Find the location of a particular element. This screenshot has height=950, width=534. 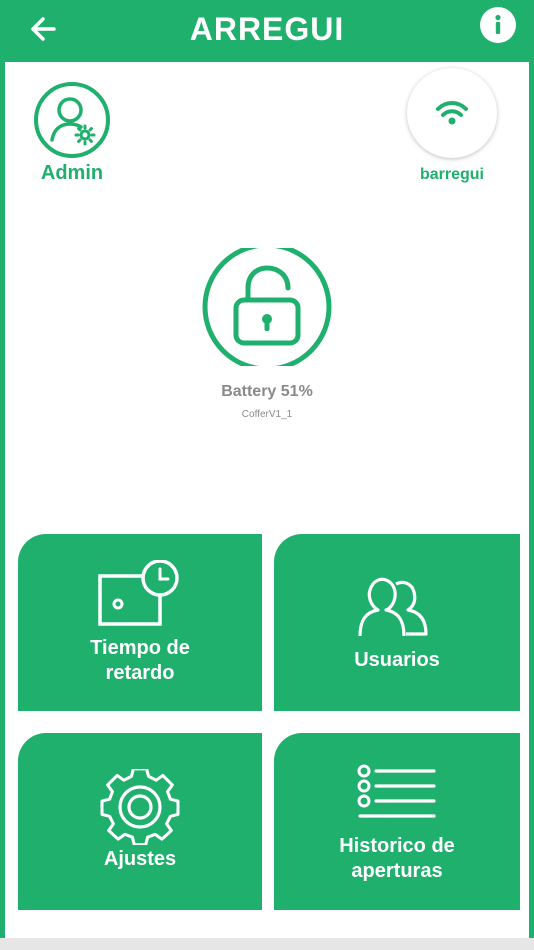

arrow-left-icon is located at coordinates (43, 29).